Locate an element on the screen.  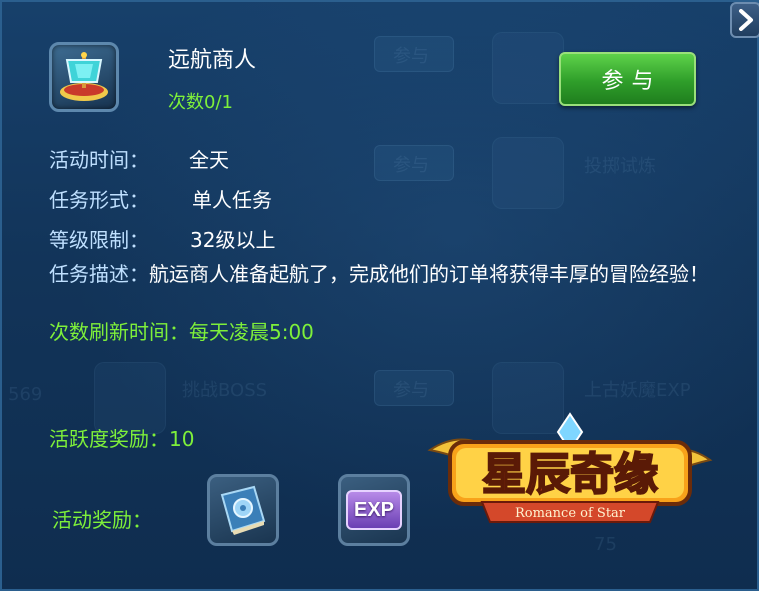
activity-reward-row: 活跃度奖励：10 is located at coordinates (121, 437).